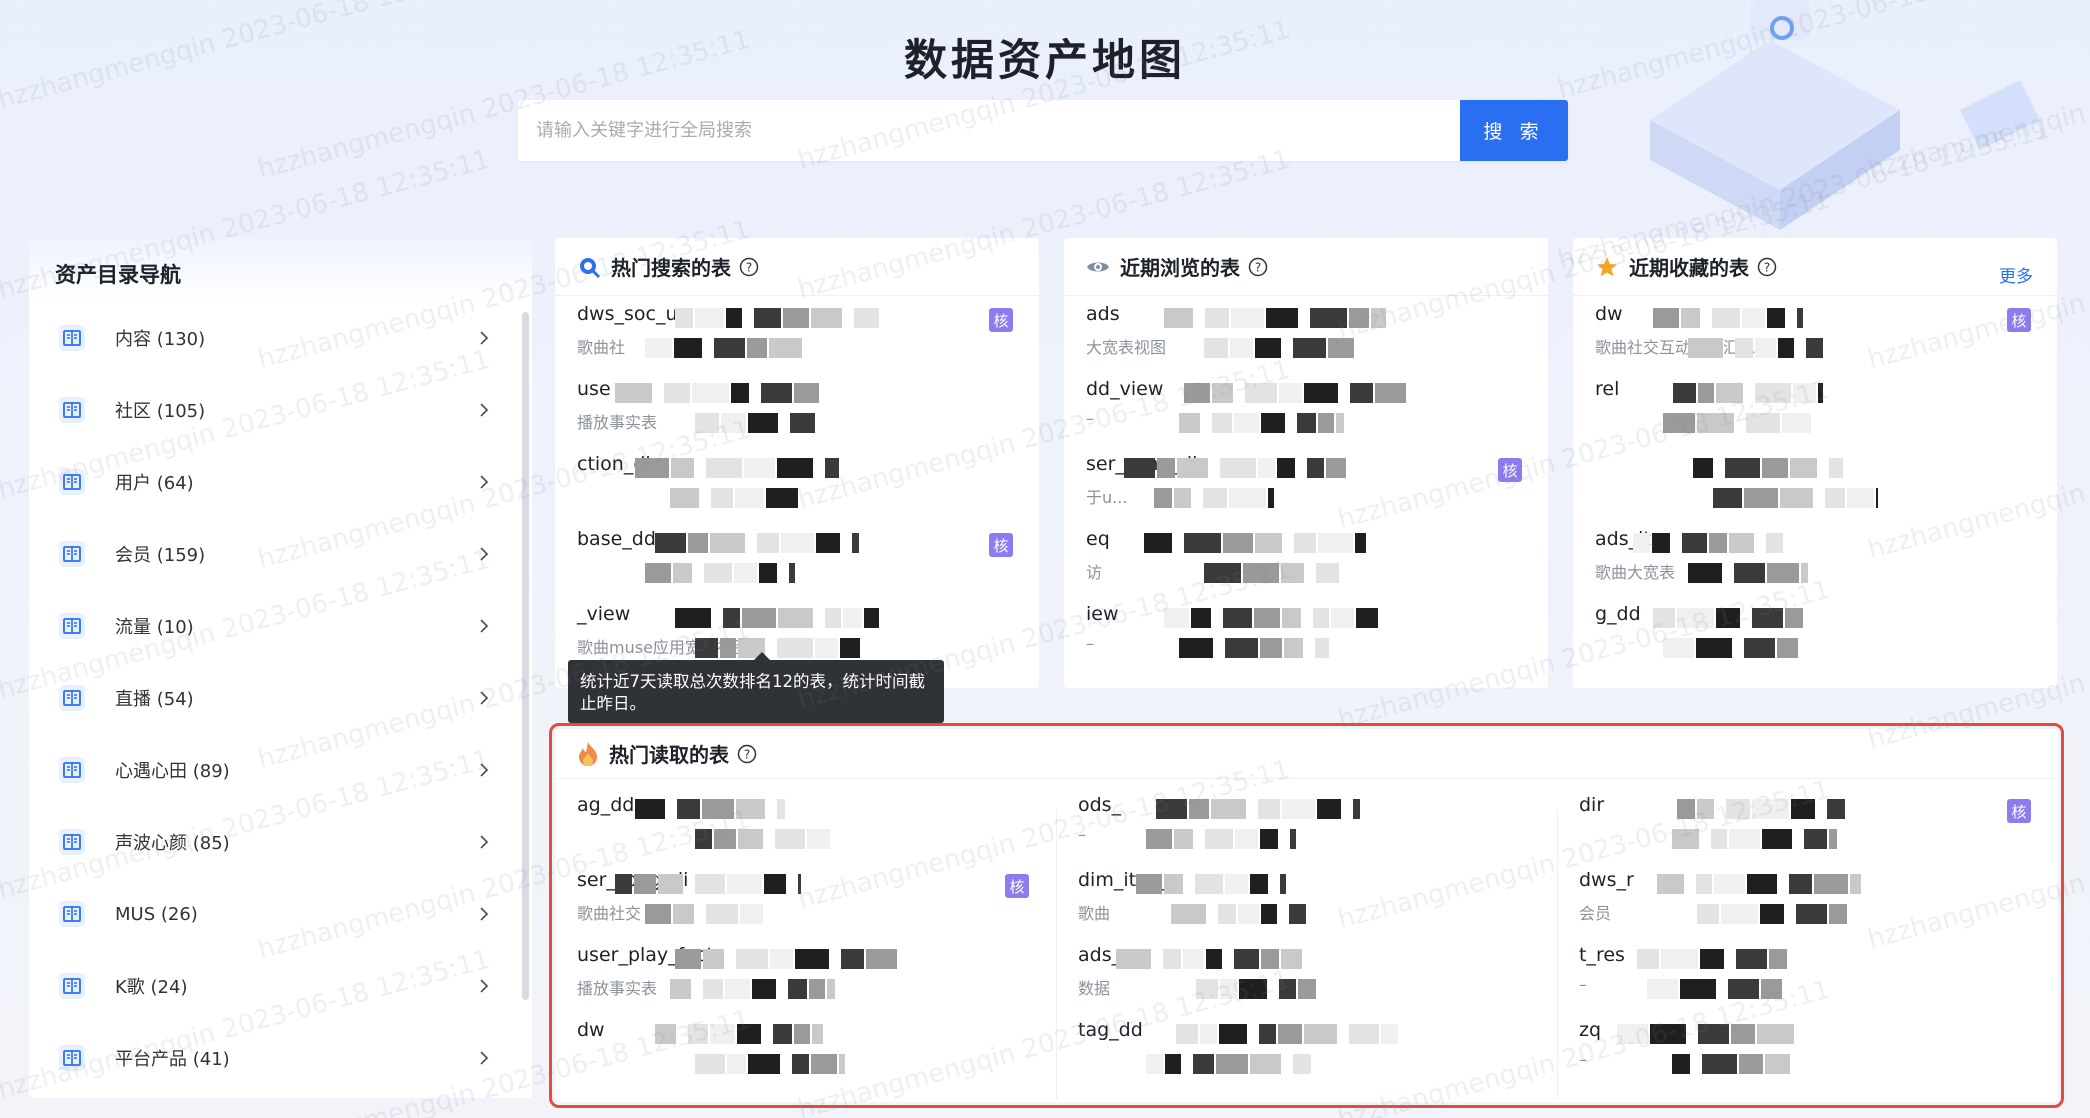  Describe the element at coordinates (1514, 130) in the screenshot. I see `search-button: 搜 索` at that location.